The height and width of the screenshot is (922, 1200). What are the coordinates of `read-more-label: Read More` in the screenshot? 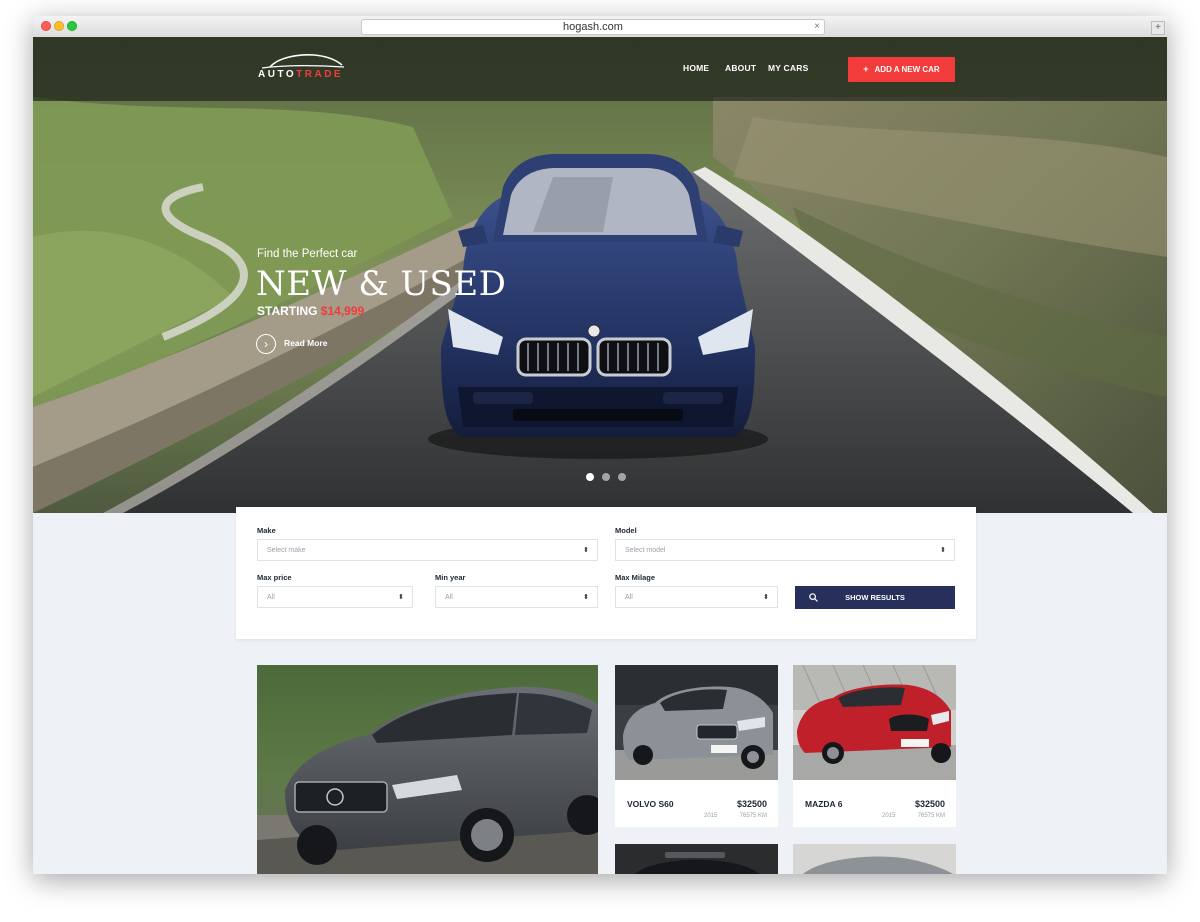 It's located at (306, 343).